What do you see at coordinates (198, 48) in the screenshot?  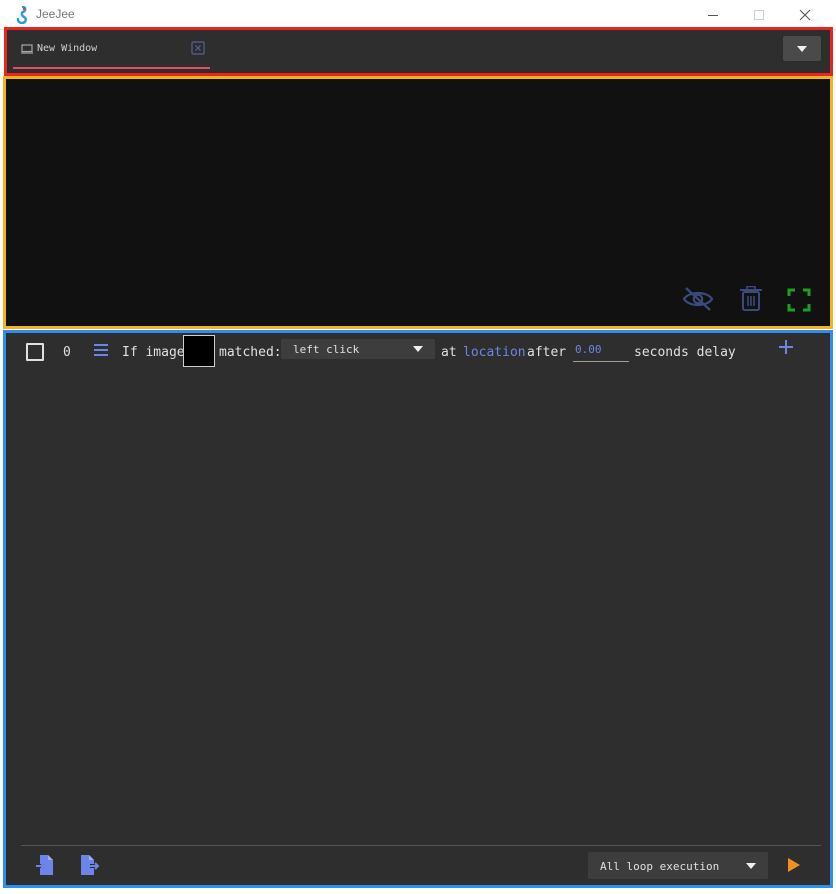 I see `tab-close-icon` at bounding box center [198, 48].